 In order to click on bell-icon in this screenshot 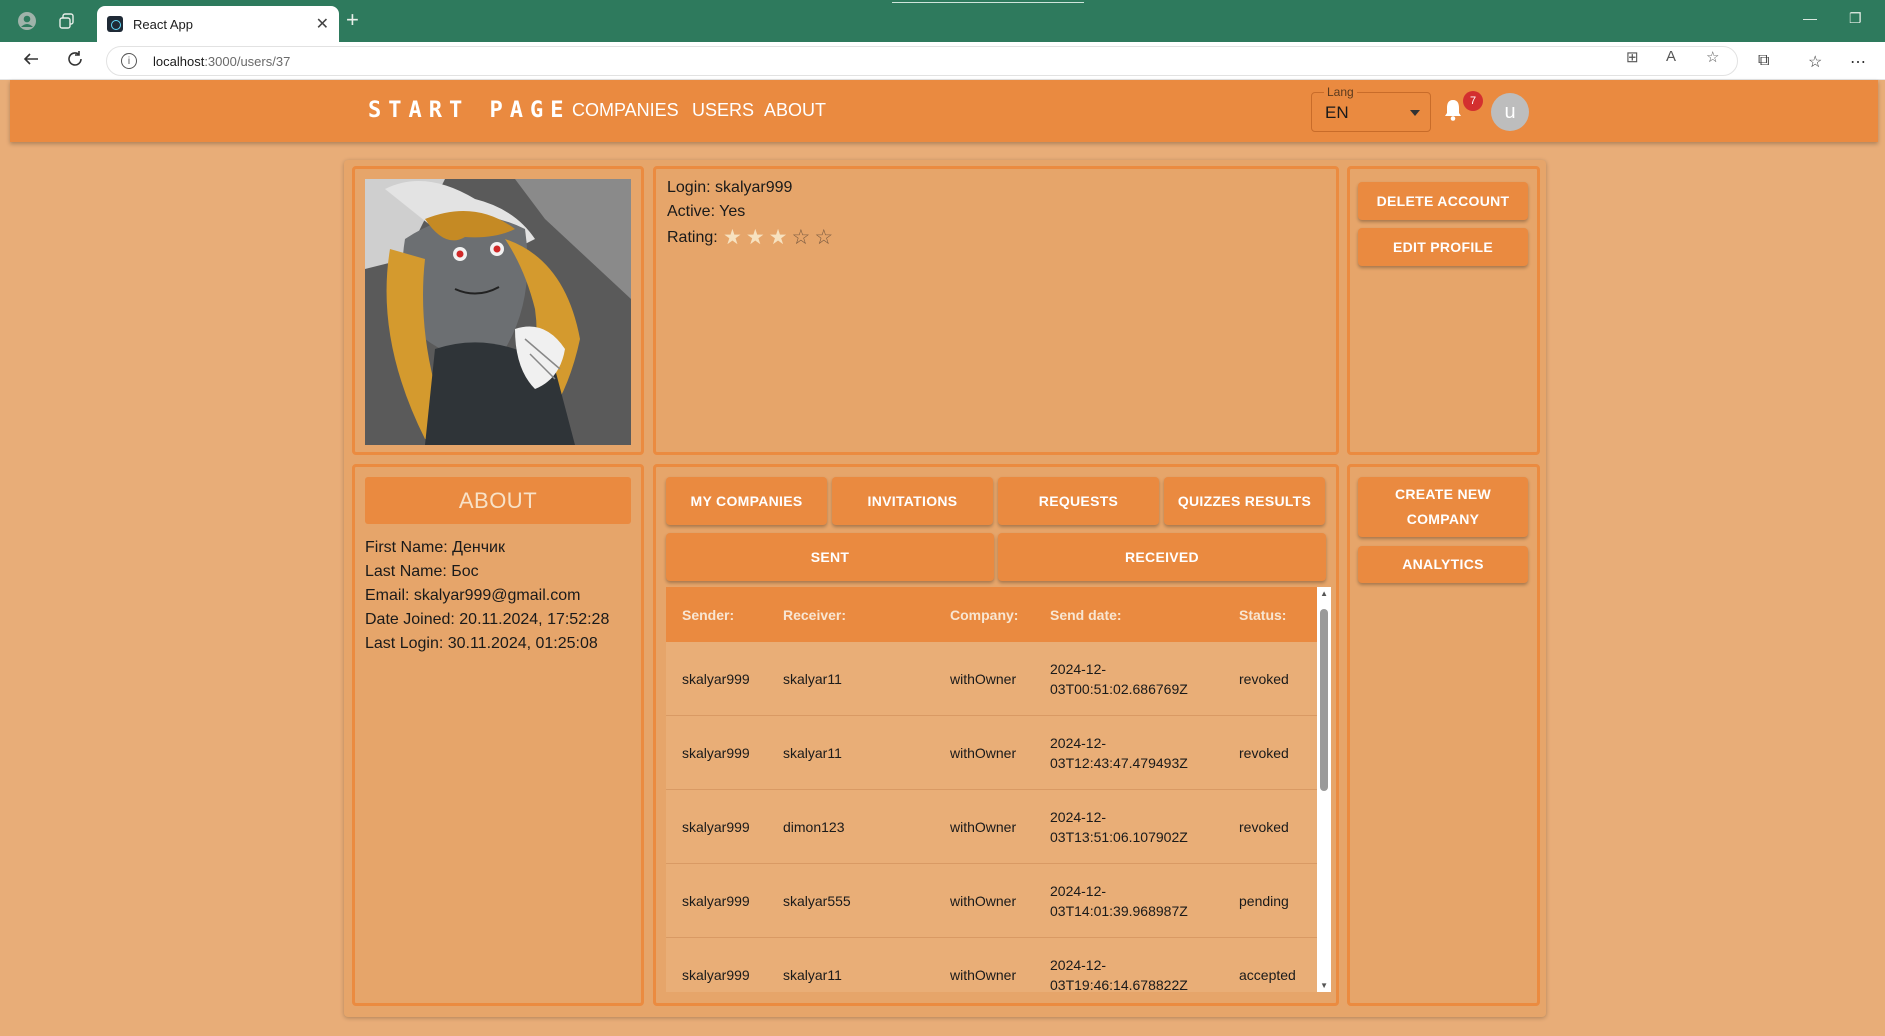, I will do `click(1453, 110)`.